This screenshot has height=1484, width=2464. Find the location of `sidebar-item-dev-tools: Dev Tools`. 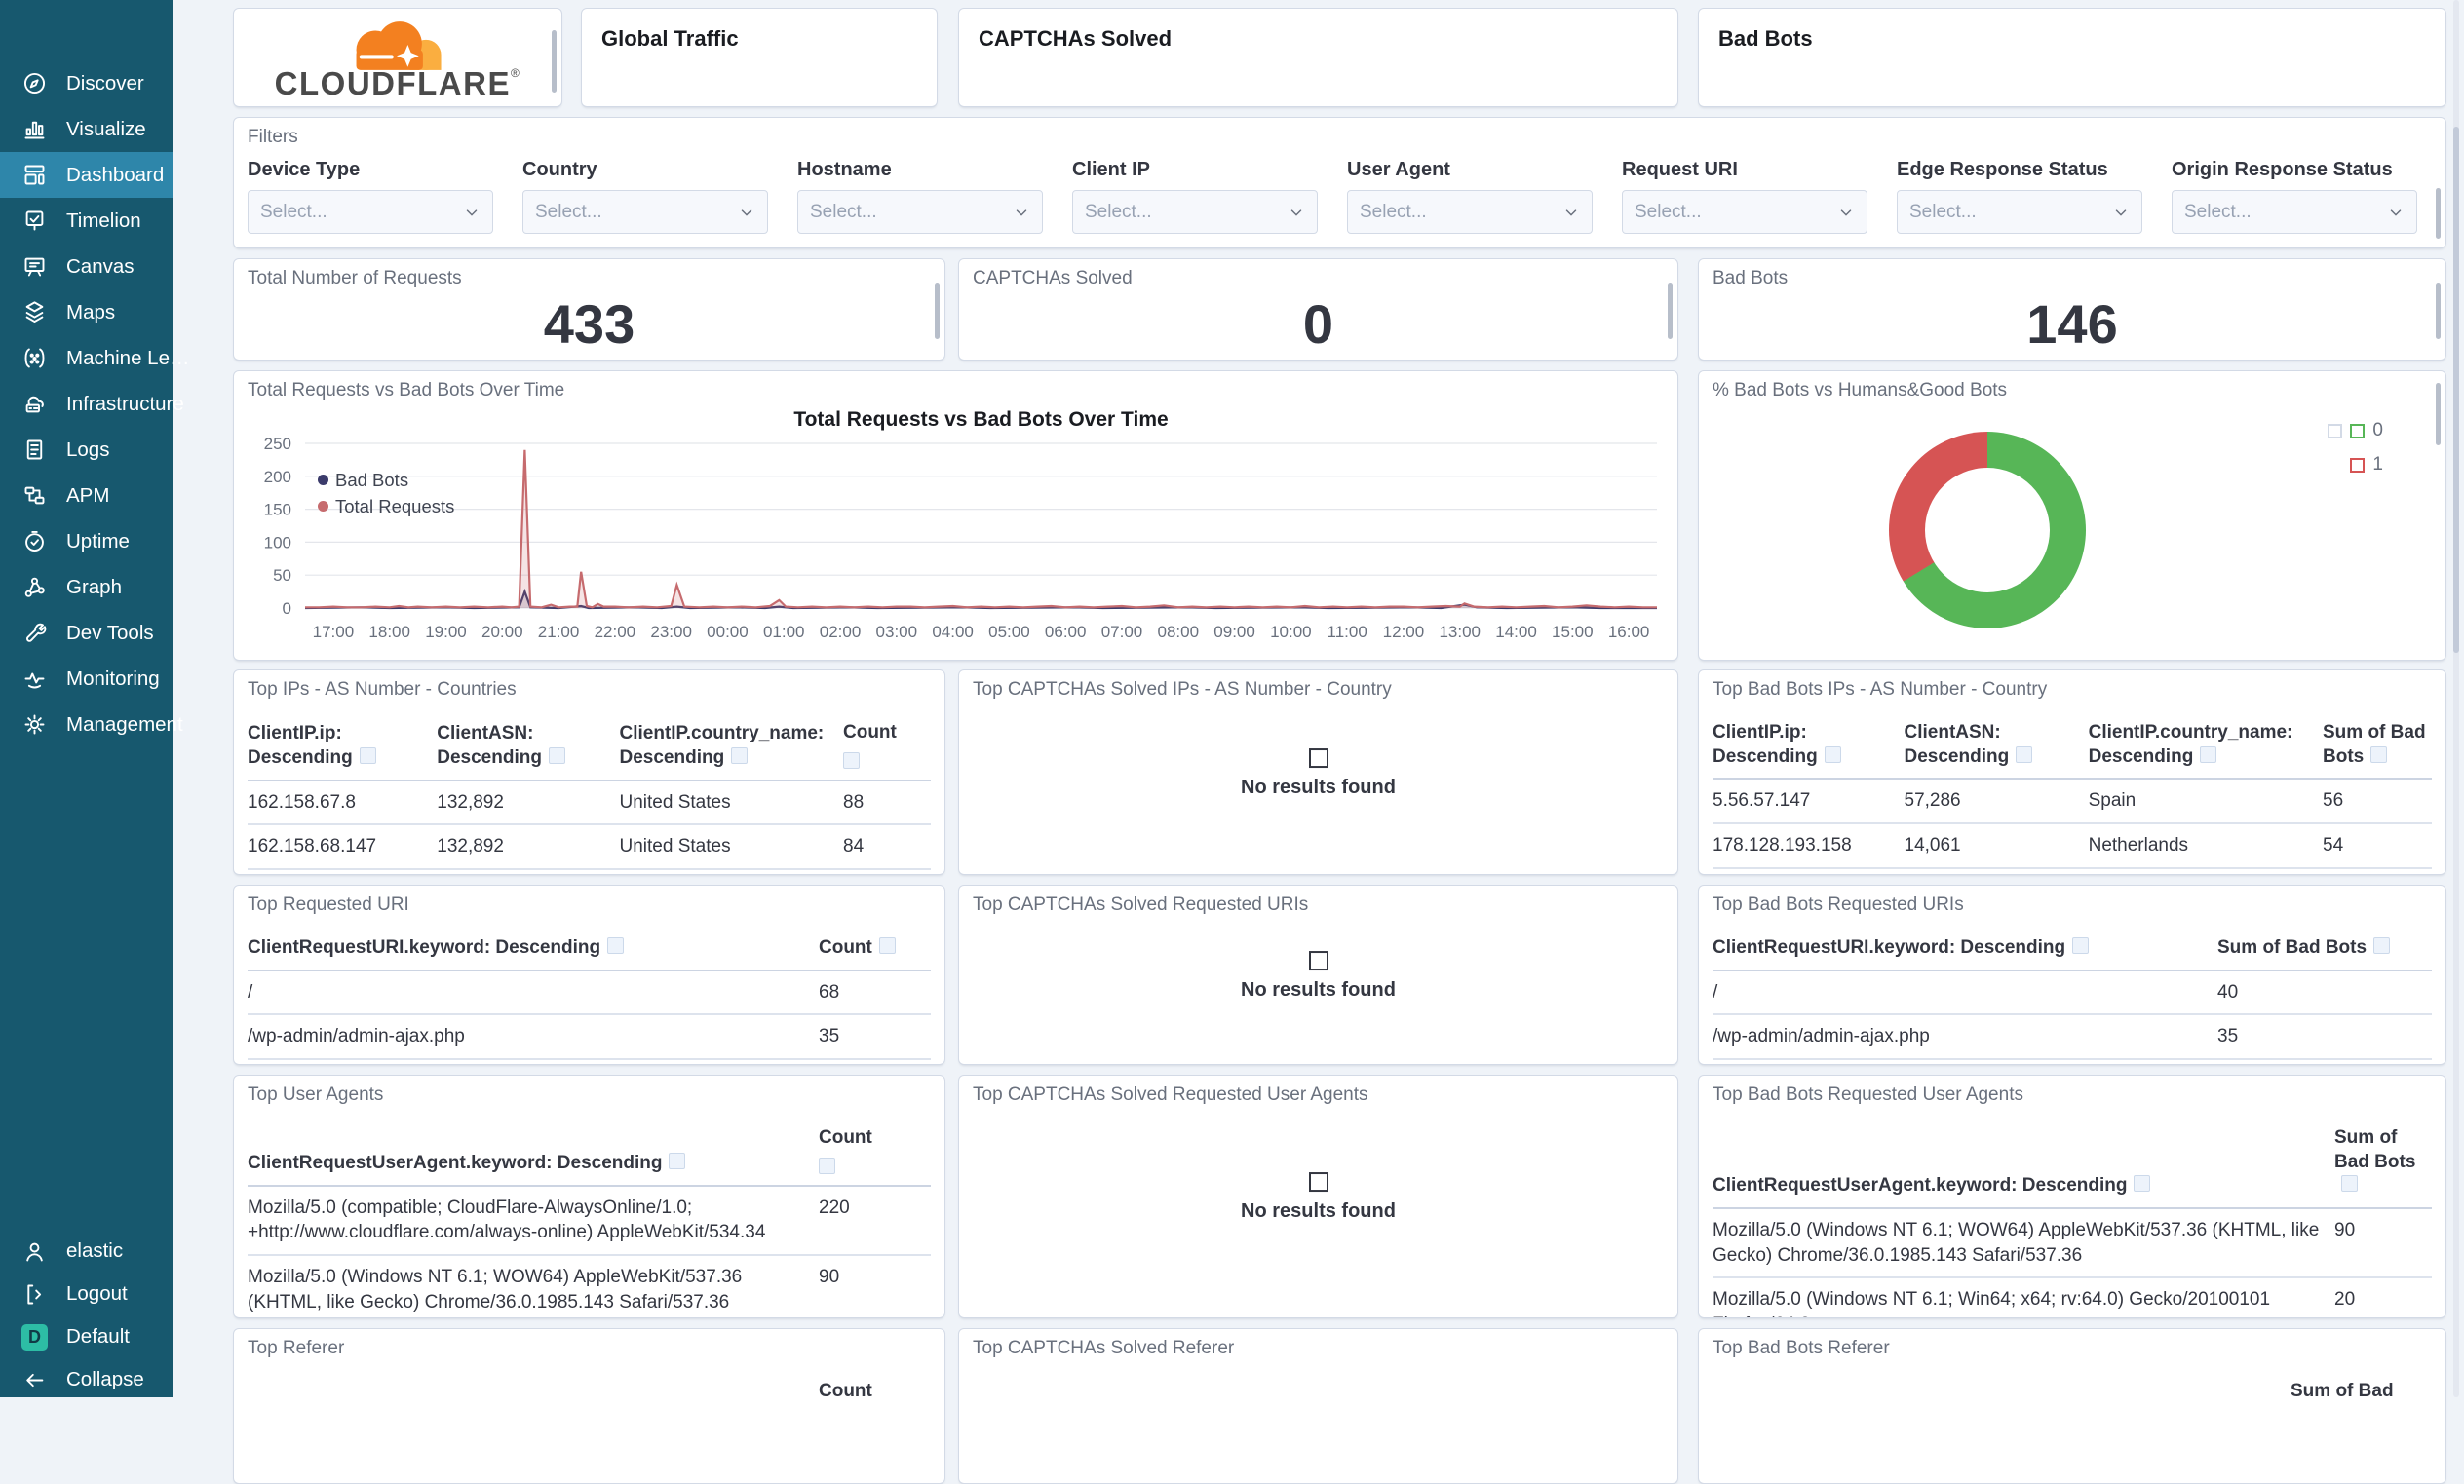

sidebar-item-dev-tools: Dev Tools is located at coordinates (86, 633).